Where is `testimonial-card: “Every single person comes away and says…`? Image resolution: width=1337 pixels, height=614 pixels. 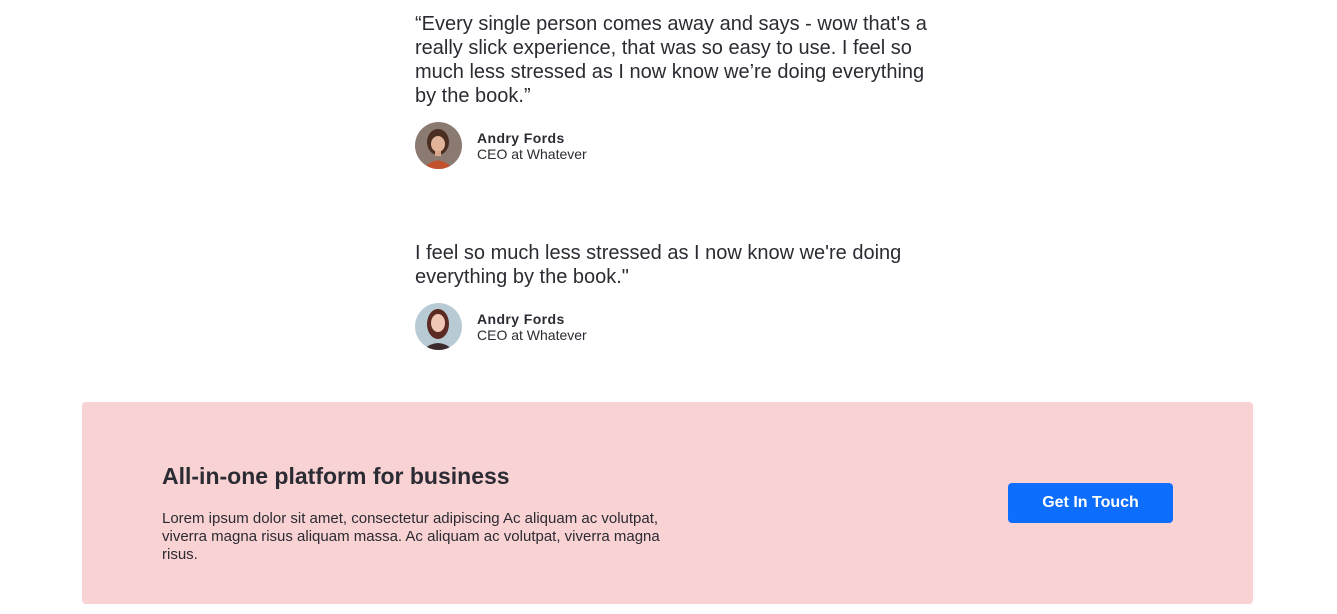
testimonial-card: “Every single person comes away and says… is located at coordinates (675, 90).